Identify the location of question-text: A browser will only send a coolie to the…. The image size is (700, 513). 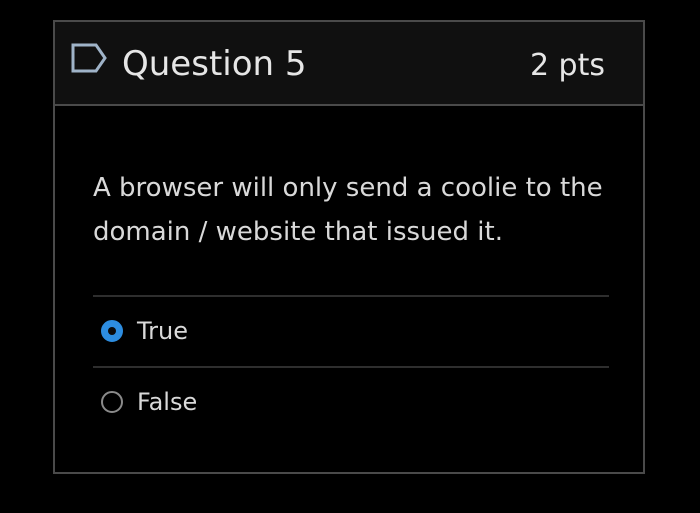
(348, 210).